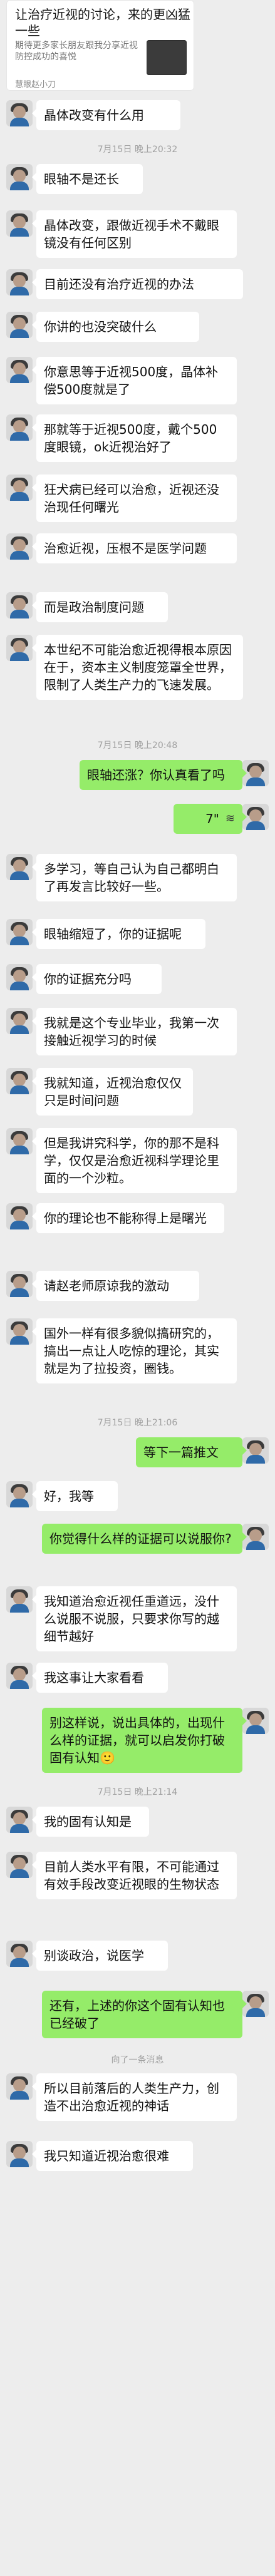  I want to click on message-text: 别谈政治，说医学, so click(94, 1955).